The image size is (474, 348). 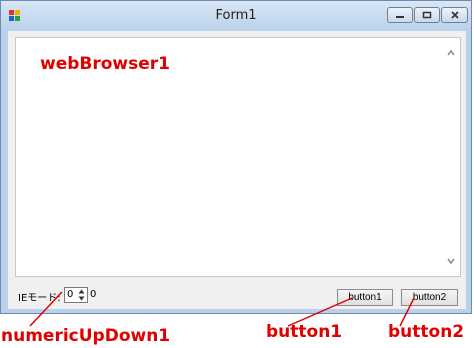 I want to click on button2-annotation: button2, so click(x=426, y=332).